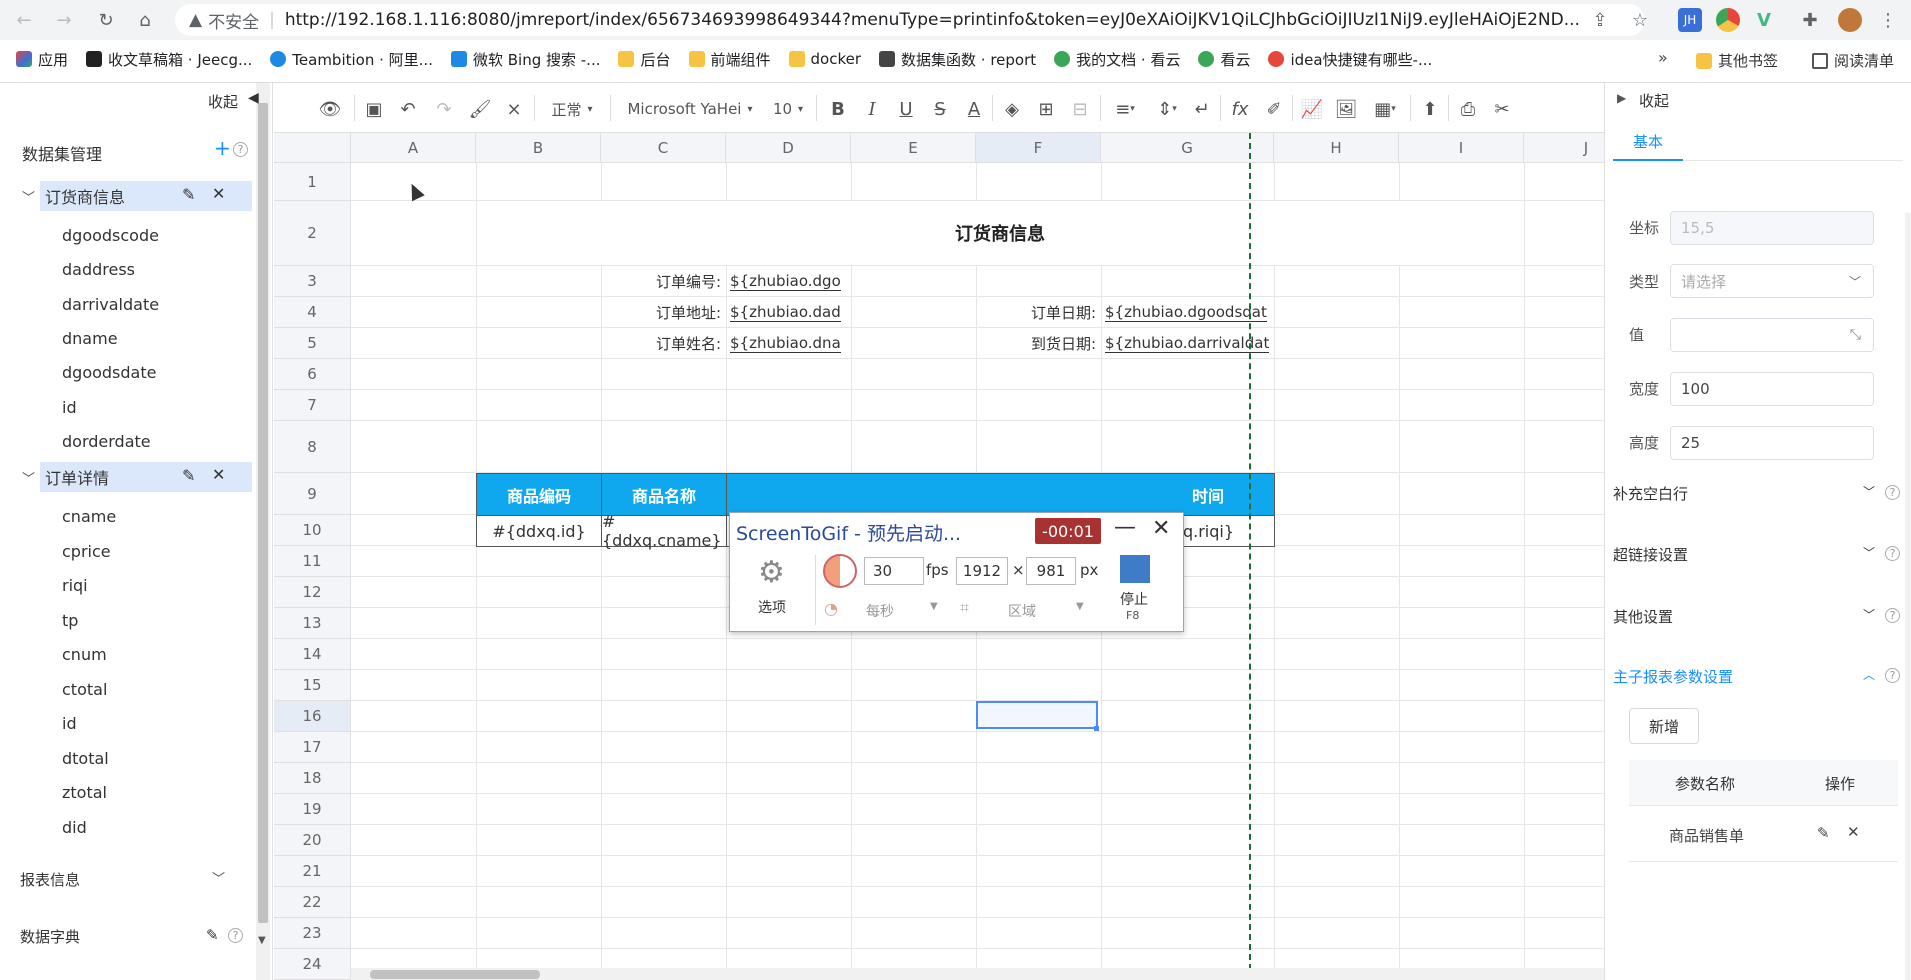 Image resolution: width=1911 pixels, height=980 pixels. Describe the element at coordinates (514, 109) in the screenshot. I see `clear-format-icon: ⨯` at that location.